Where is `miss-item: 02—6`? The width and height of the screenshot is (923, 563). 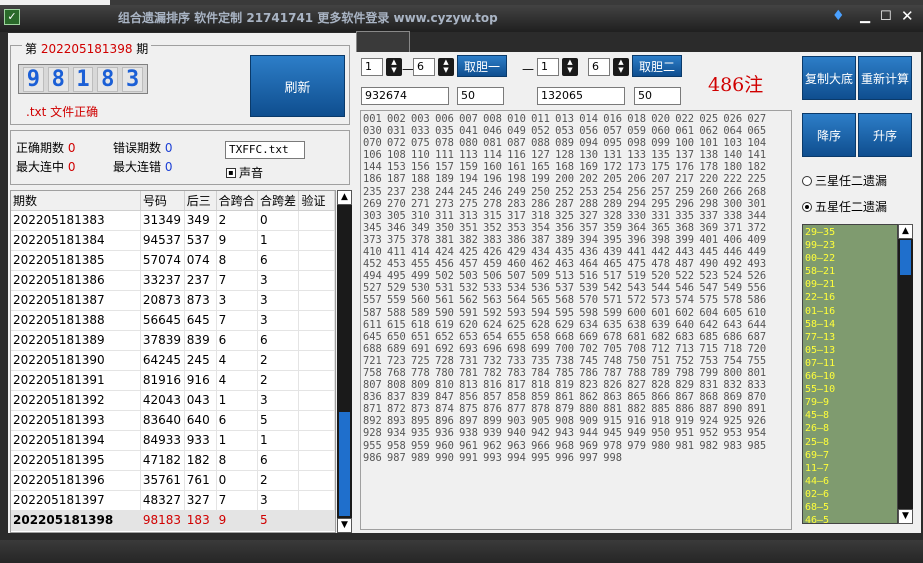
miss-item: 02—6 is located at coordinates (850, 494).